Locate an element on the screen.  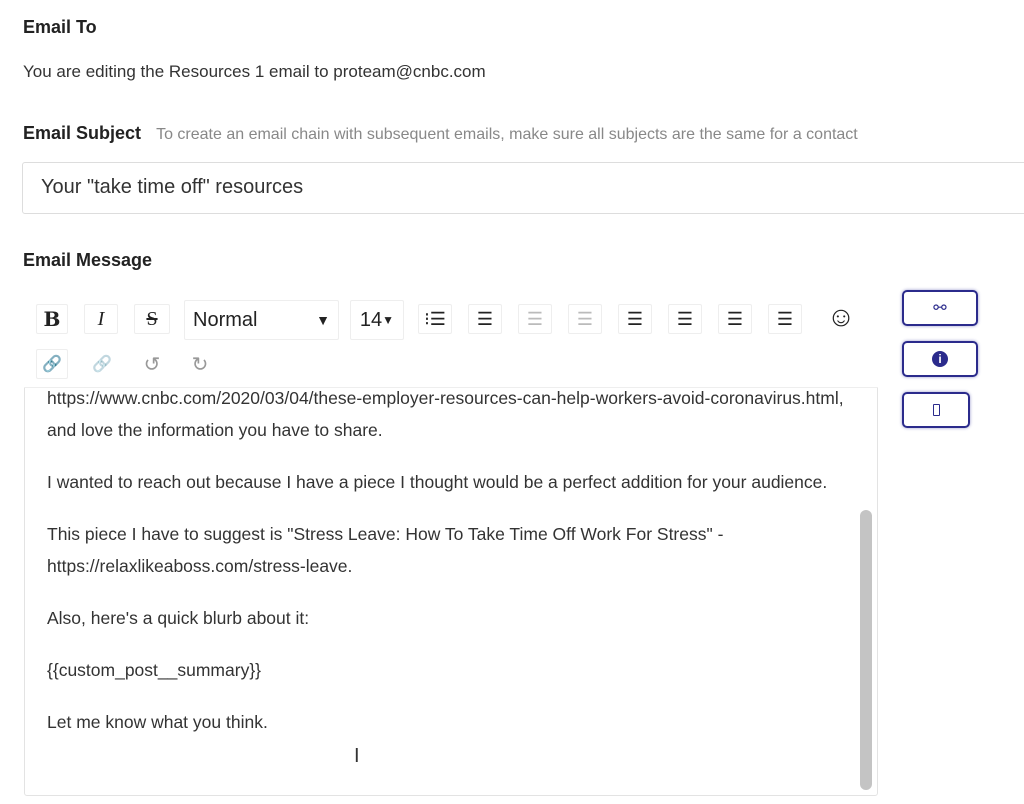
bold-button: B is located at coordinates (52, 319).